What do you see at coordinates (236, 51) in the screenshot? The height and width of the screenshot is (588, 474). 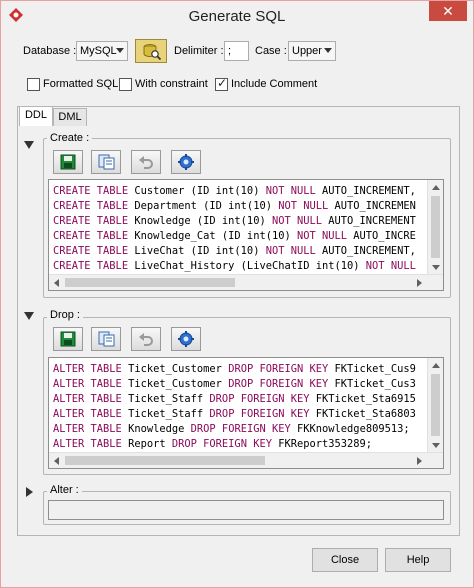 I see `delimiter-input: ;` at bounding box center [236, 51].